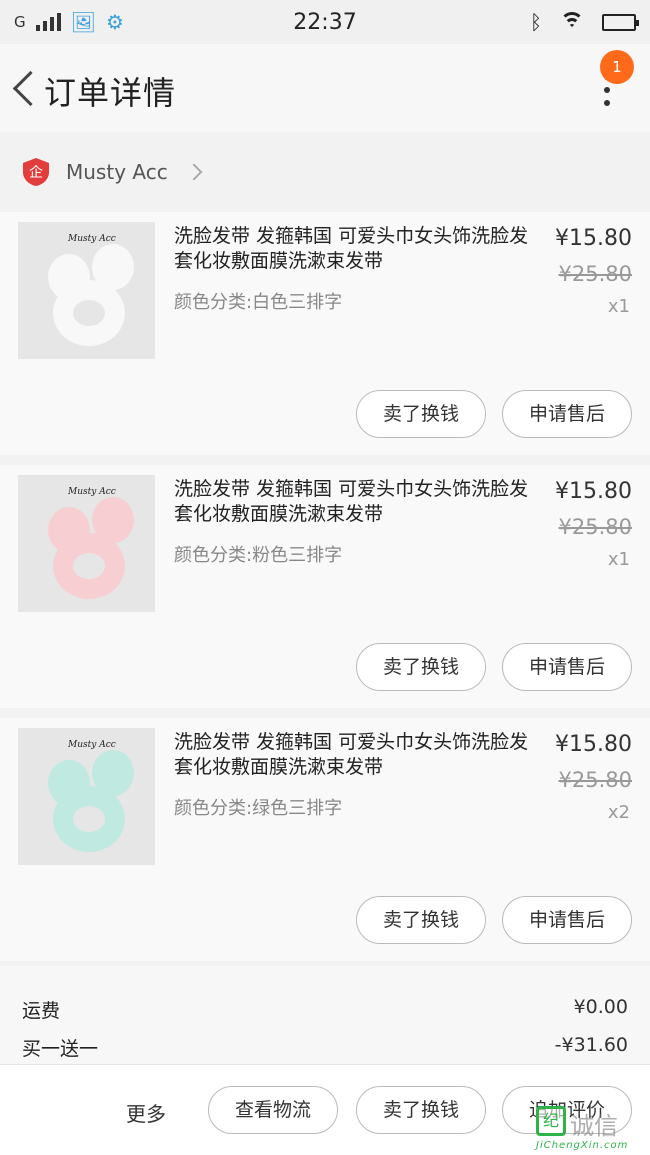 Image resolution: width=650 pixels, height=1155 pixels. Describe the element at coordinates (325, 1011) in the screenshot. I see `shipping-row: 运费 ¥0.00` at that location.